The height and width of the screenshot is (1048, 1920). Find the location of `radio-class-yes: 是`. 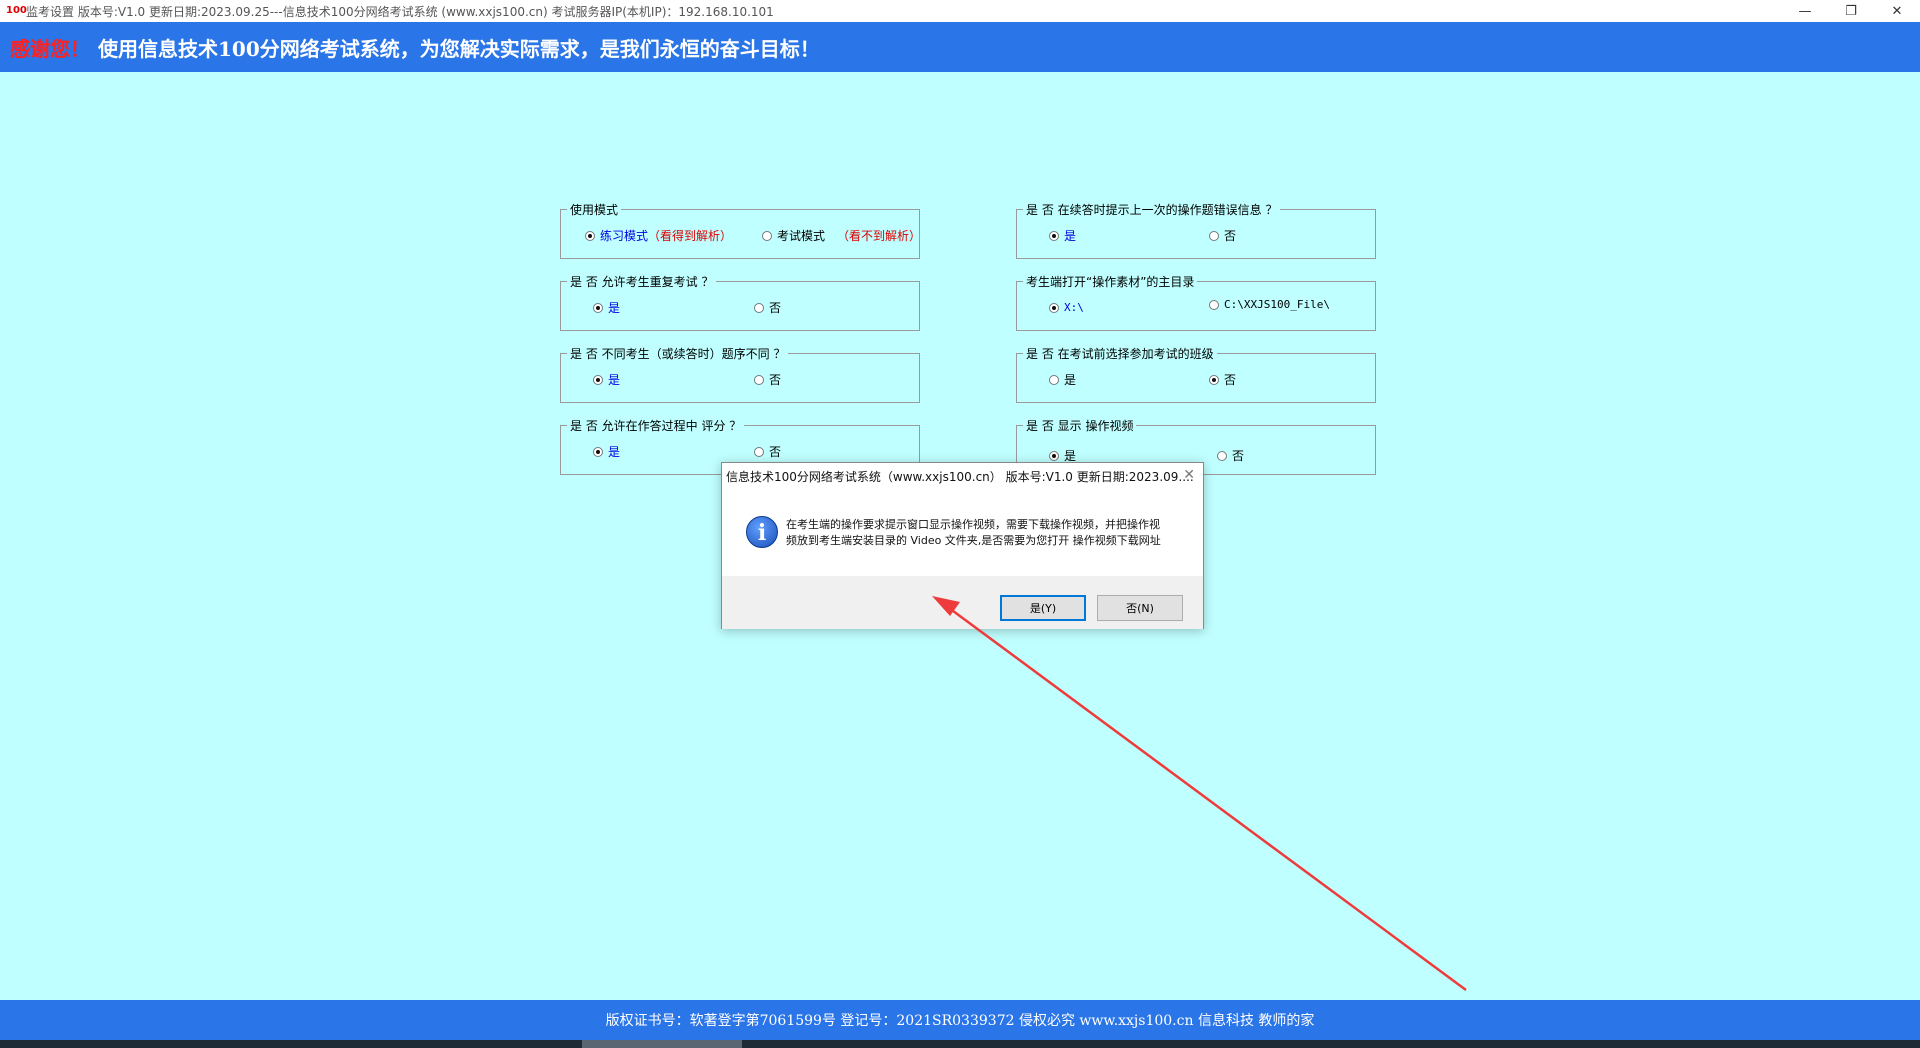

radio-class-yes: 是 is located at coordinates (1062, 379).